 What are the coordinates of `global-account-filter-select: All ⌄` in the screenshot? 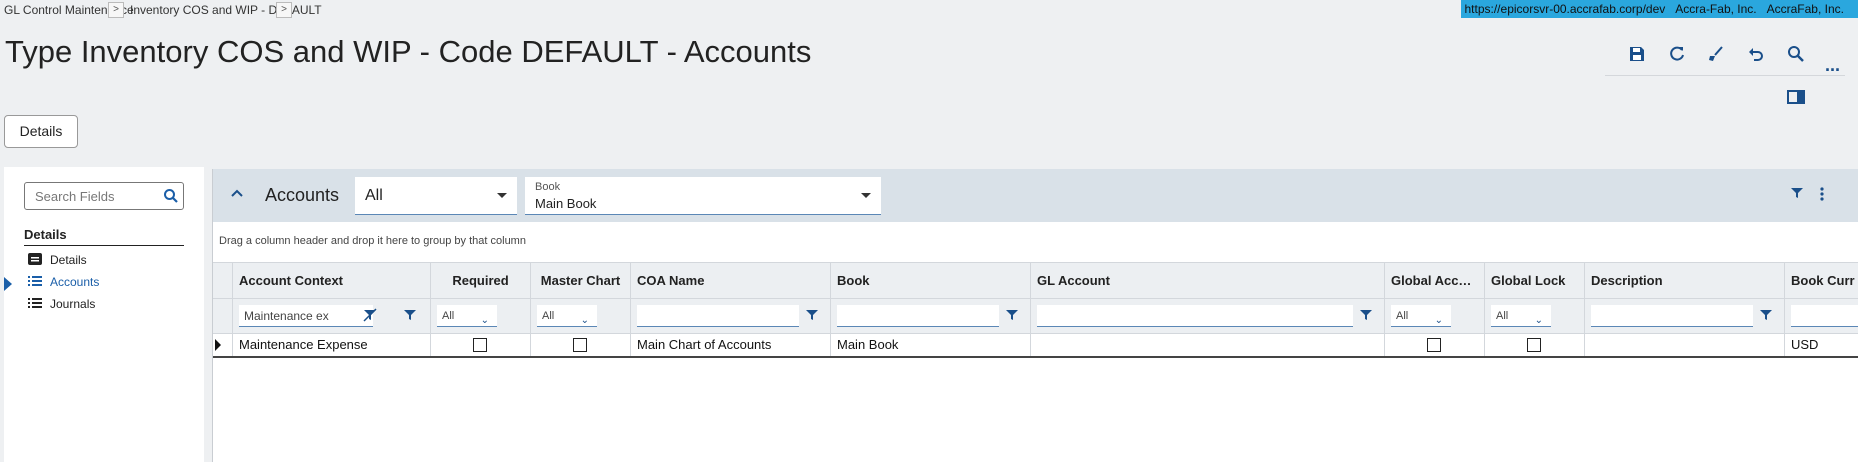 It's located at (1421, 316).